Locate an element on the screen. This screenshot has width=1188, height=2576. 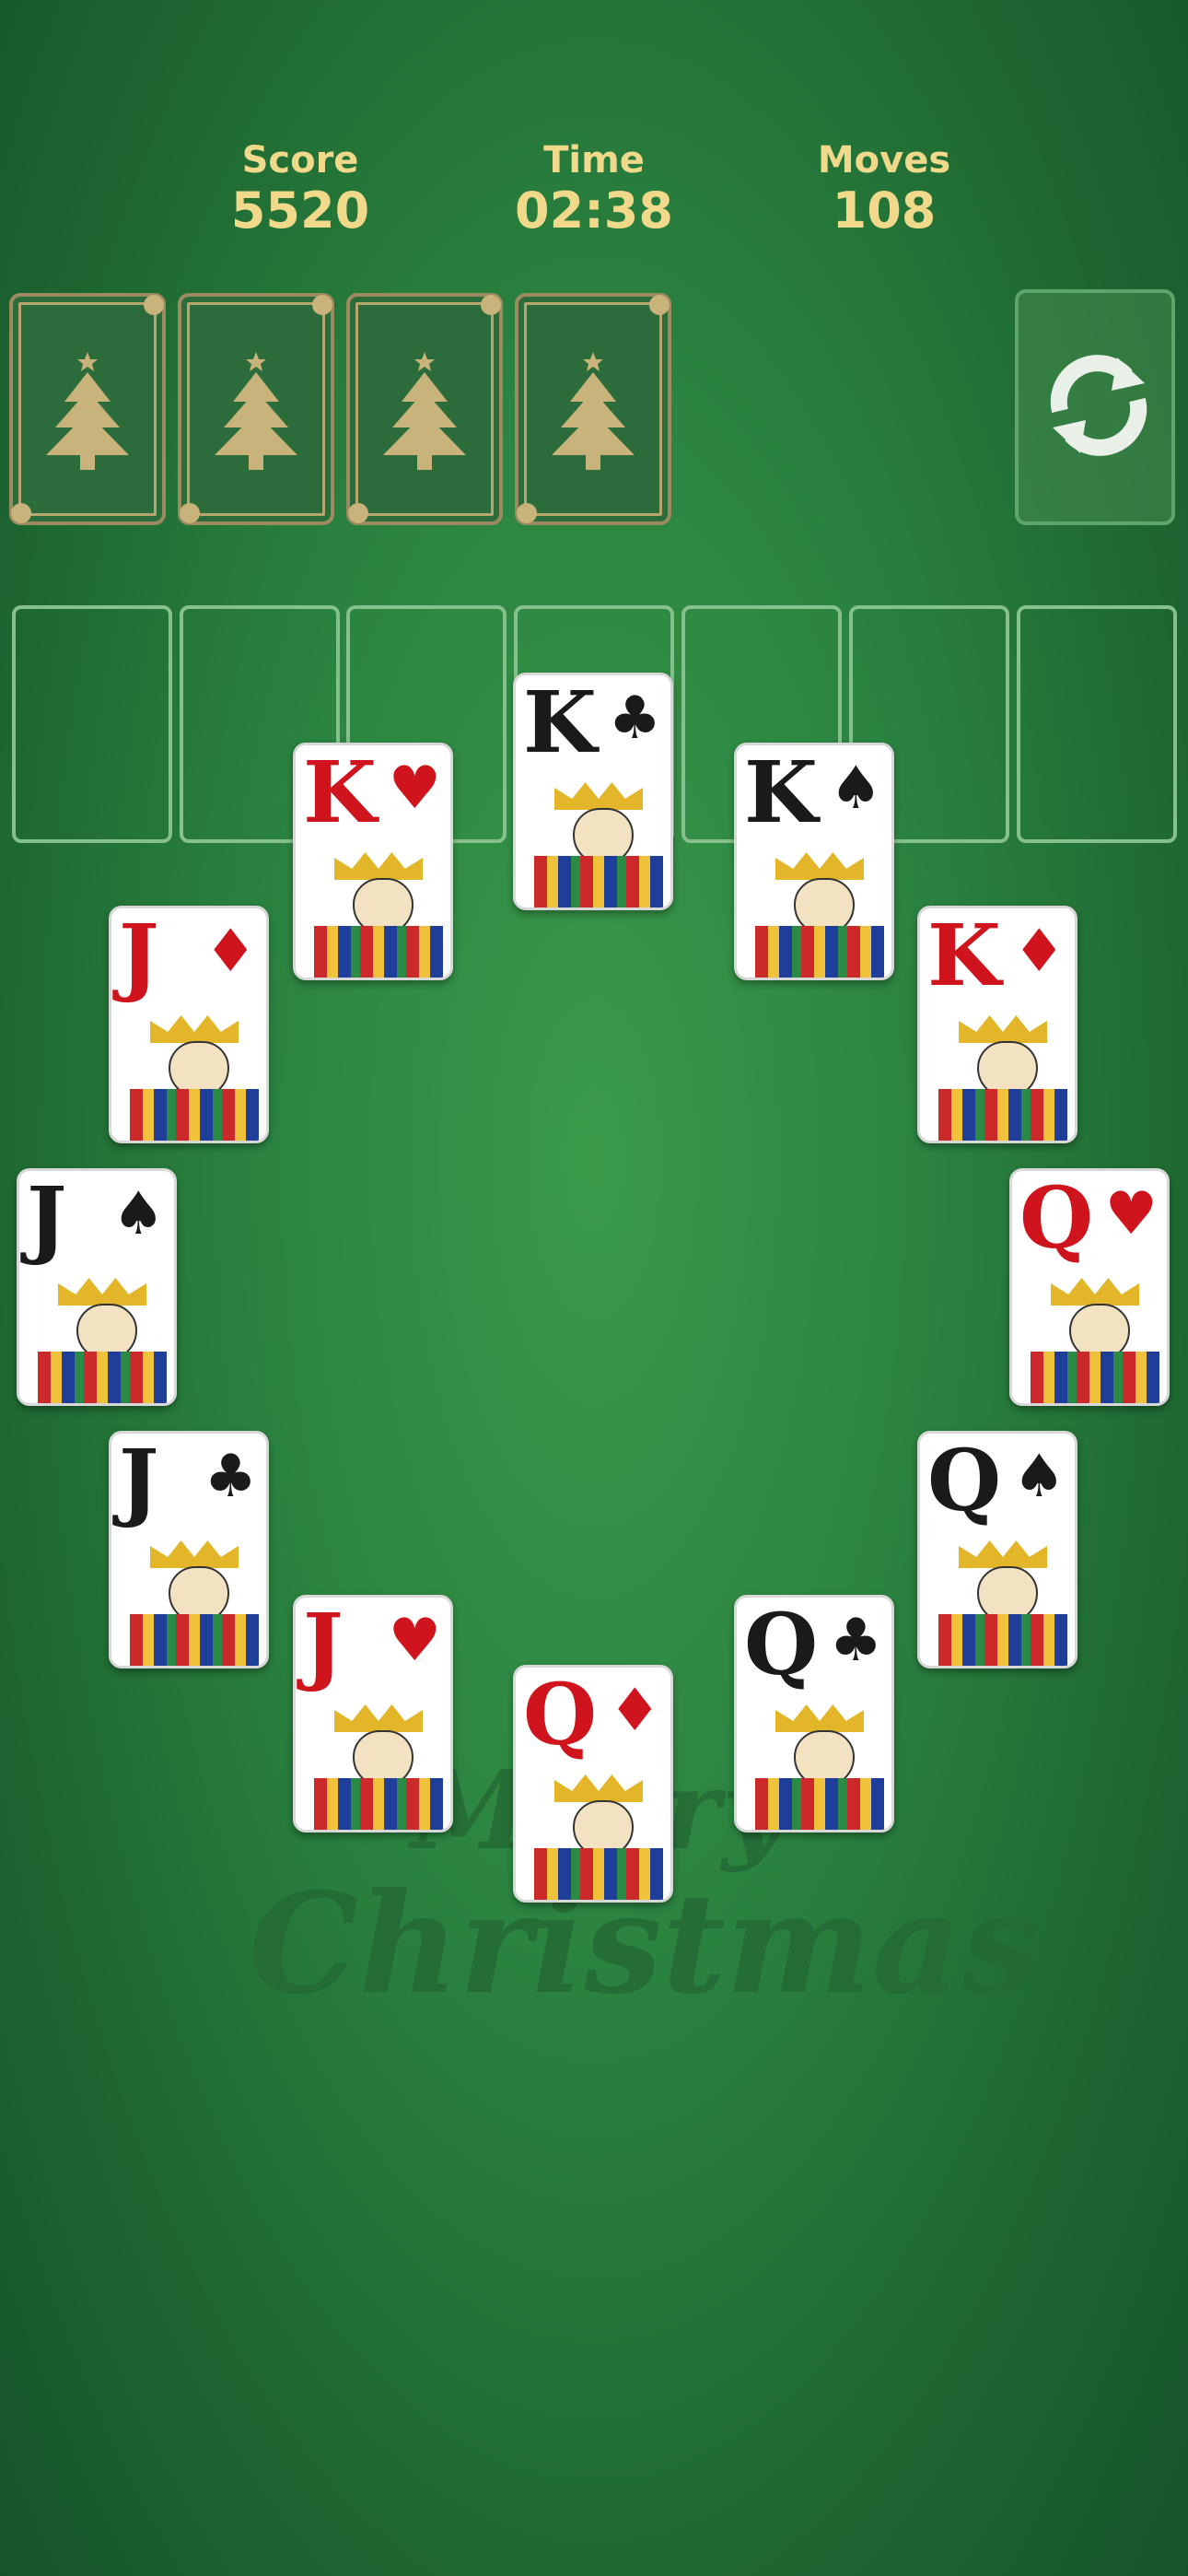
time-stat: Time 02:38 is located at coordinates (594, 189).